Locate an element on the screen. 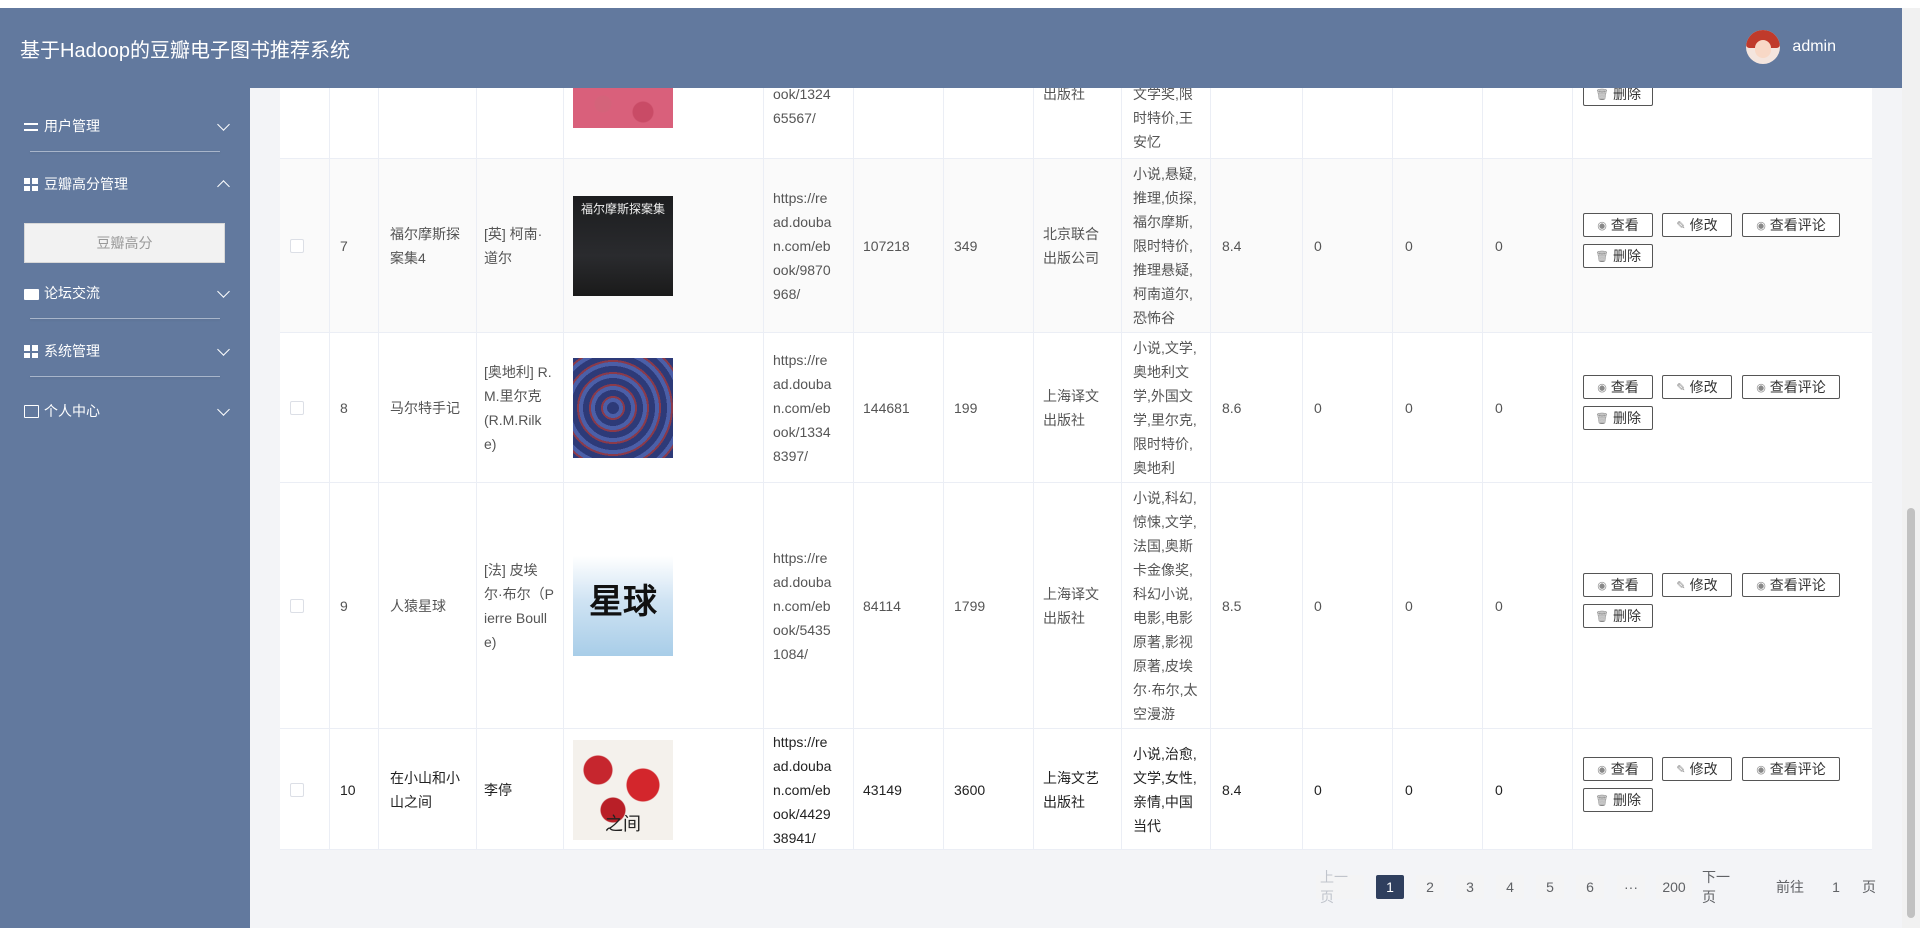 This screenshot has width=1920, height=928. page-button-5: 5 is located at coordinates (1550, 887).